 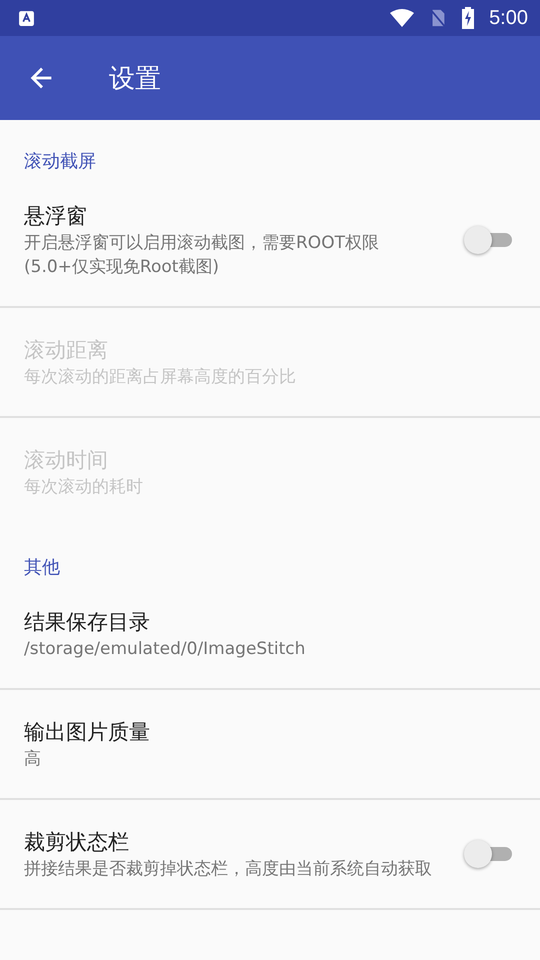 What do you see at coordinates (26, 18) in the screenshot?
I see `notification-icon` at bounding box center [26, 18].